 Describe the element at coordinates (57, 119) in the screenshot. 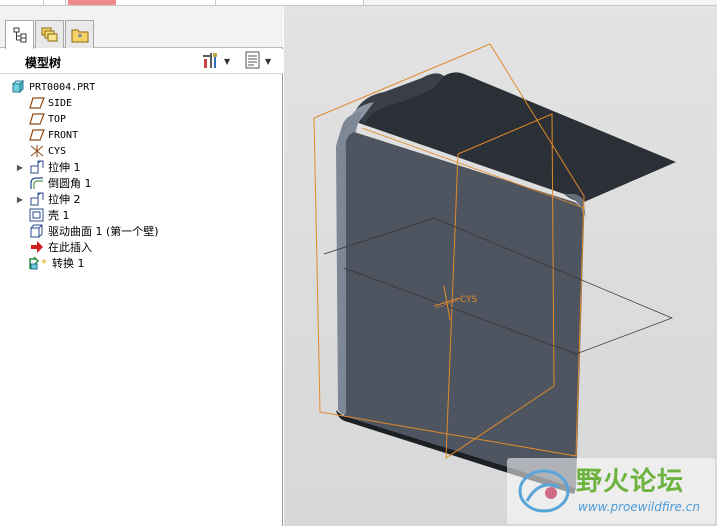

I see `tree-item-label: TOP` at that location.